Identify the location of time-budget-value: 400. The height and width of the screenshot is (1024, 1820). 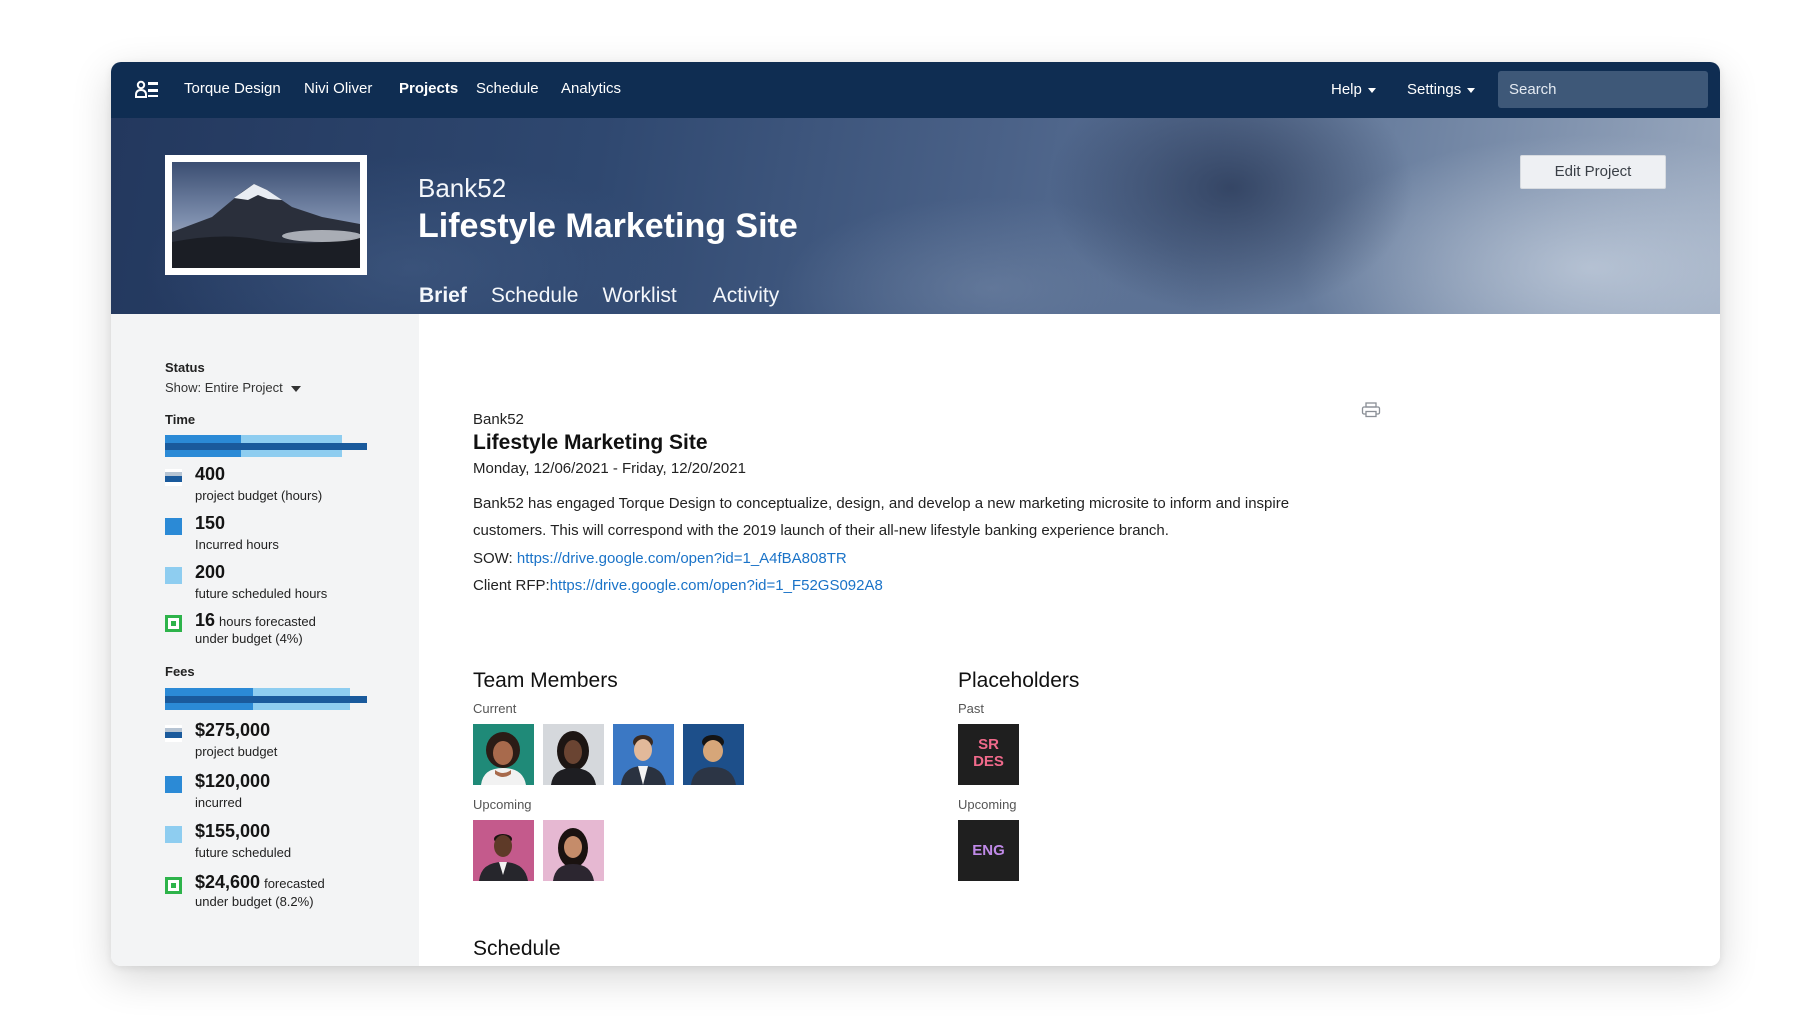
(210, 474).